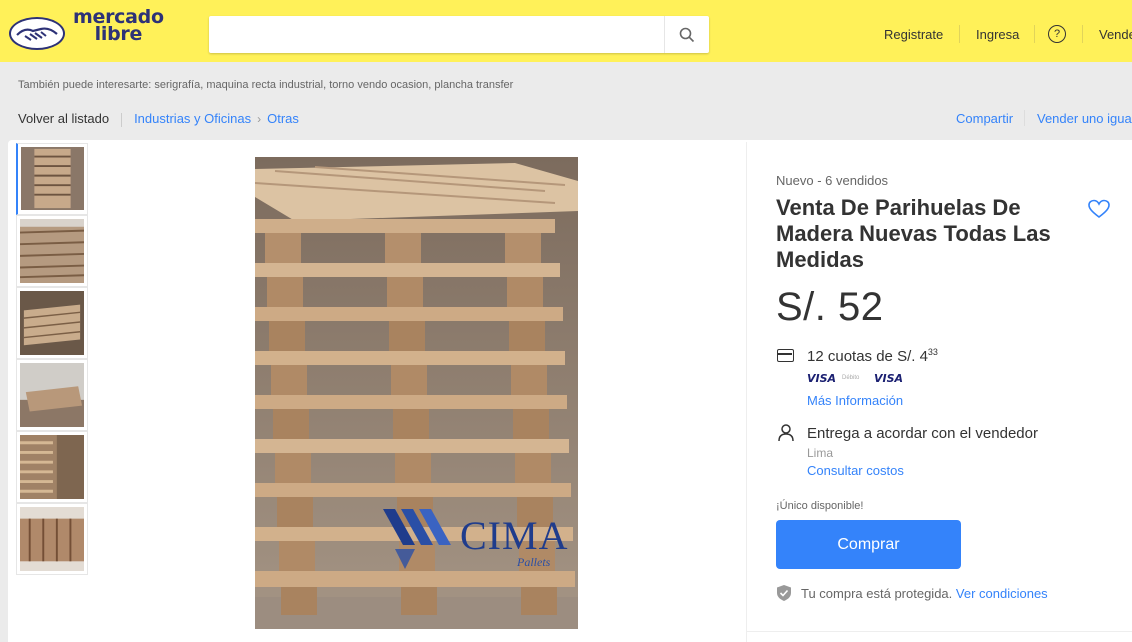 Image resolution: width=1132 pixels, height=642 pixels. I want to click on mercadolibre-logo: mercado libre, so click(89, 29).